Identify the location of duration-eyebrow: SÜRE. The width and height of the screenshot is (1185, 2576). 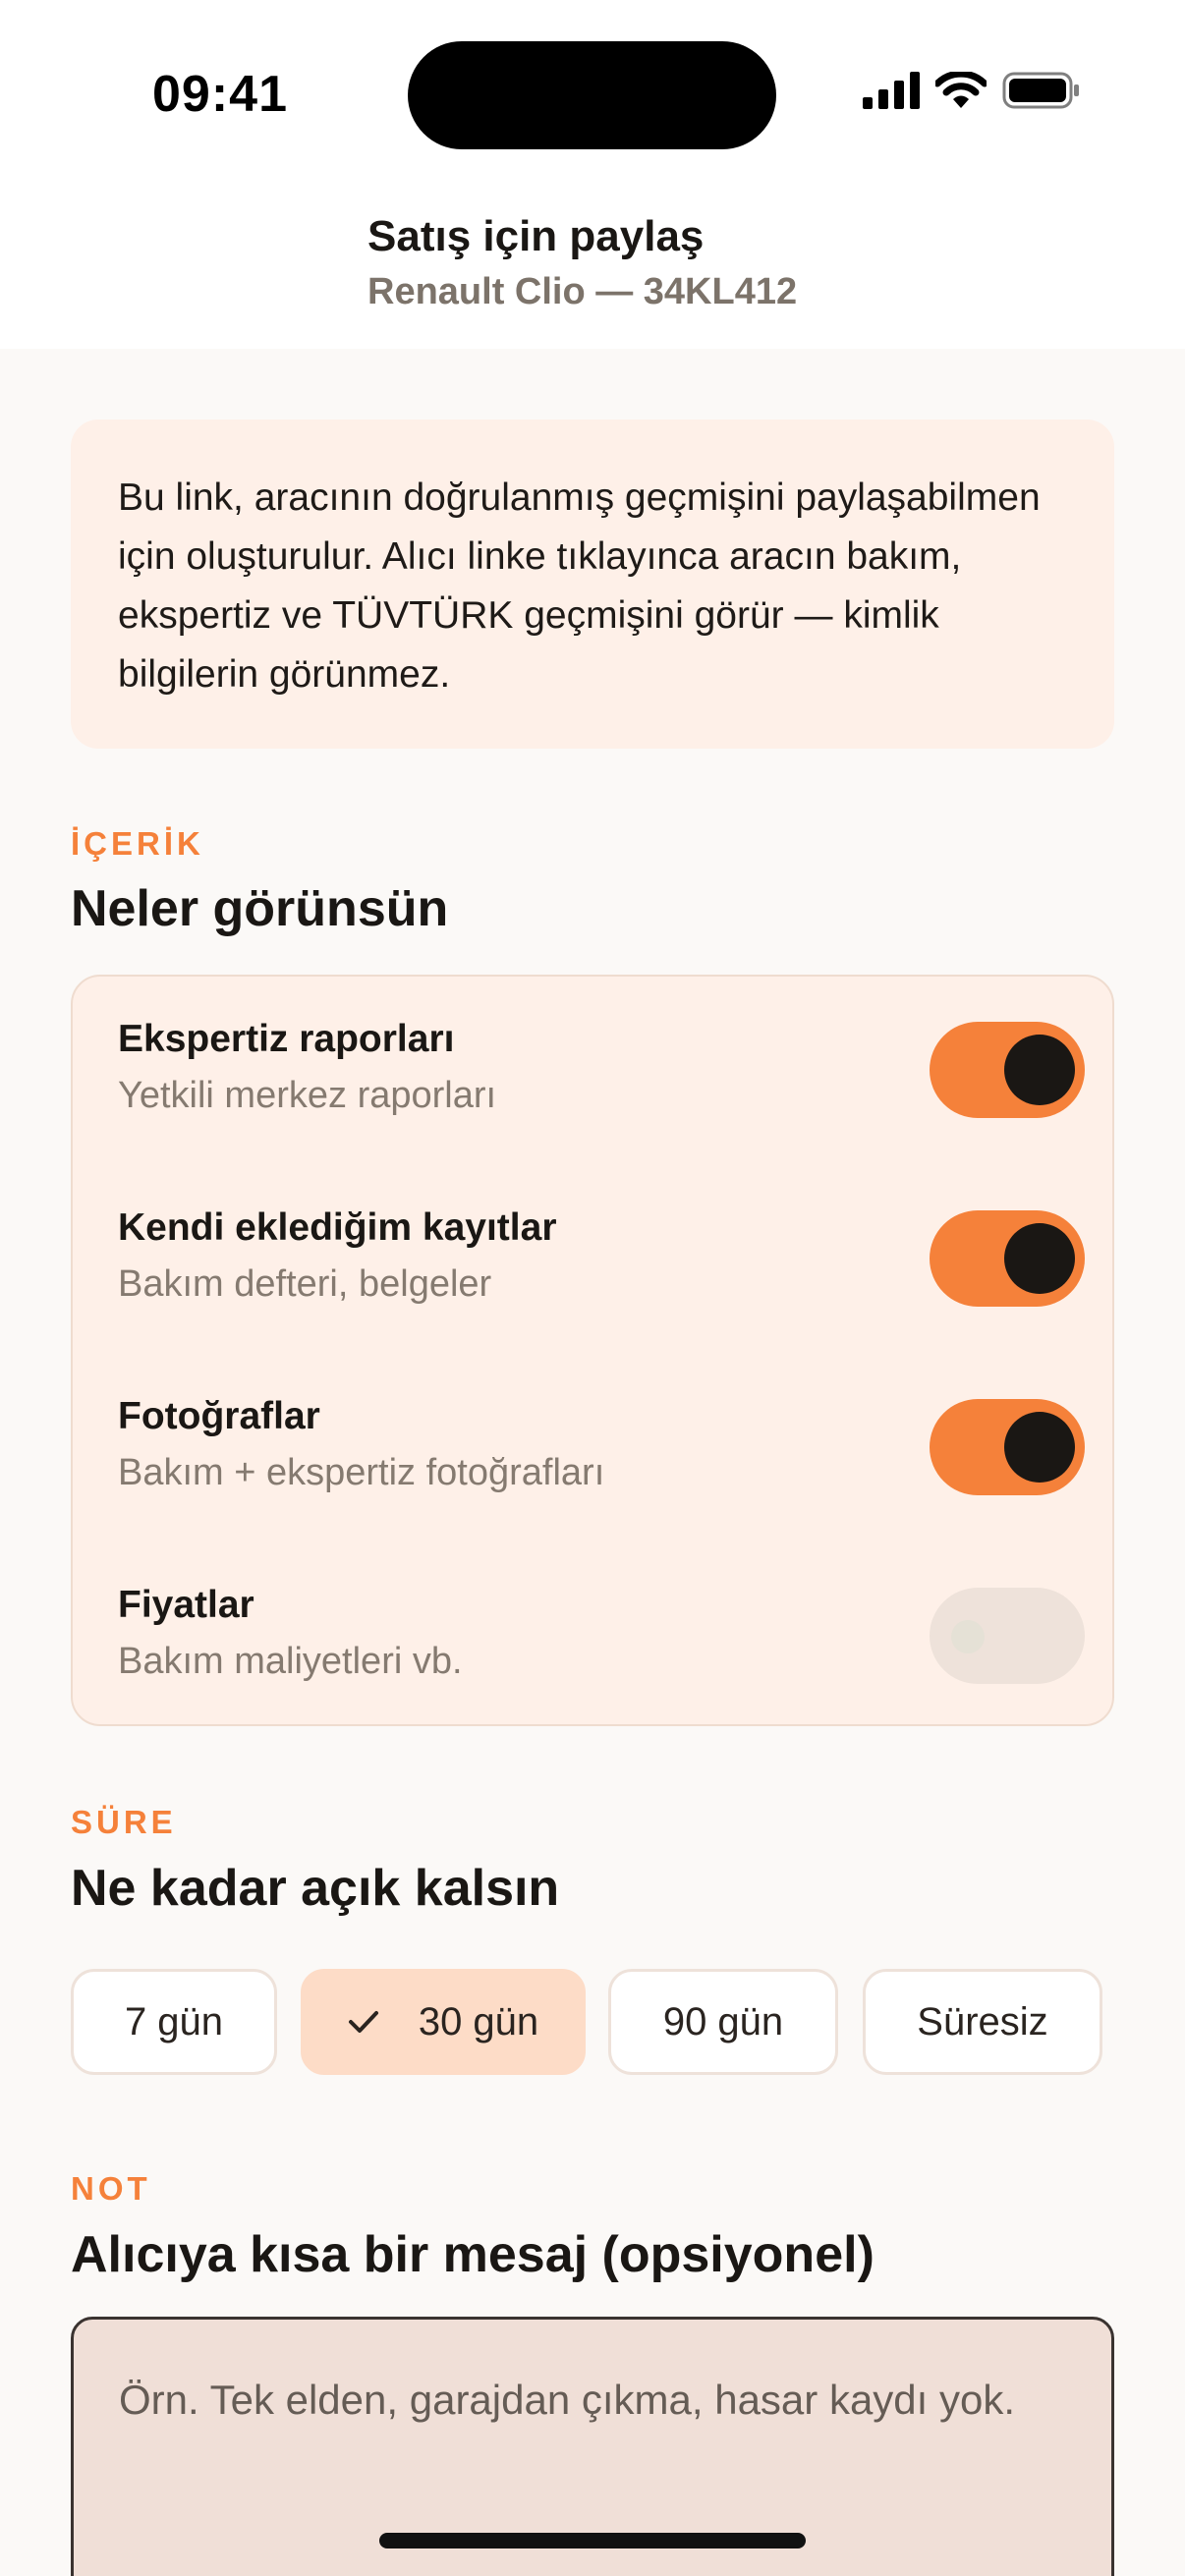
(124, 1822).